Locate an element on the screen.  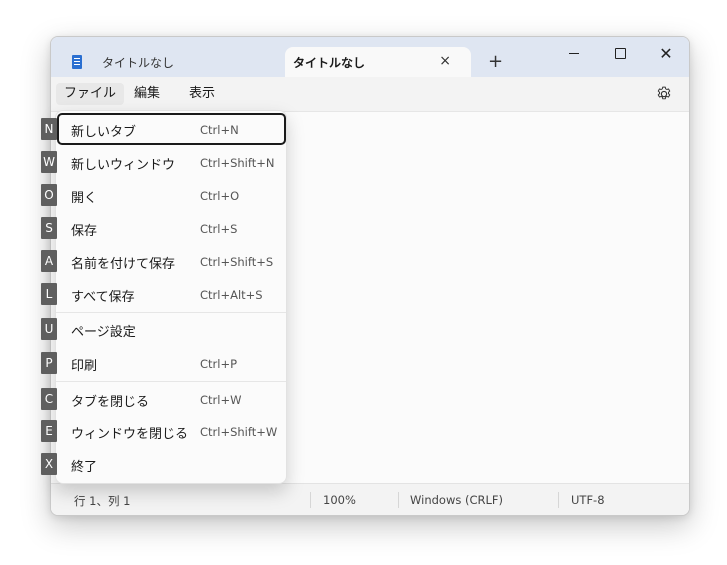
menu-item-exit: 終了 is located at coordinates (171, 464).